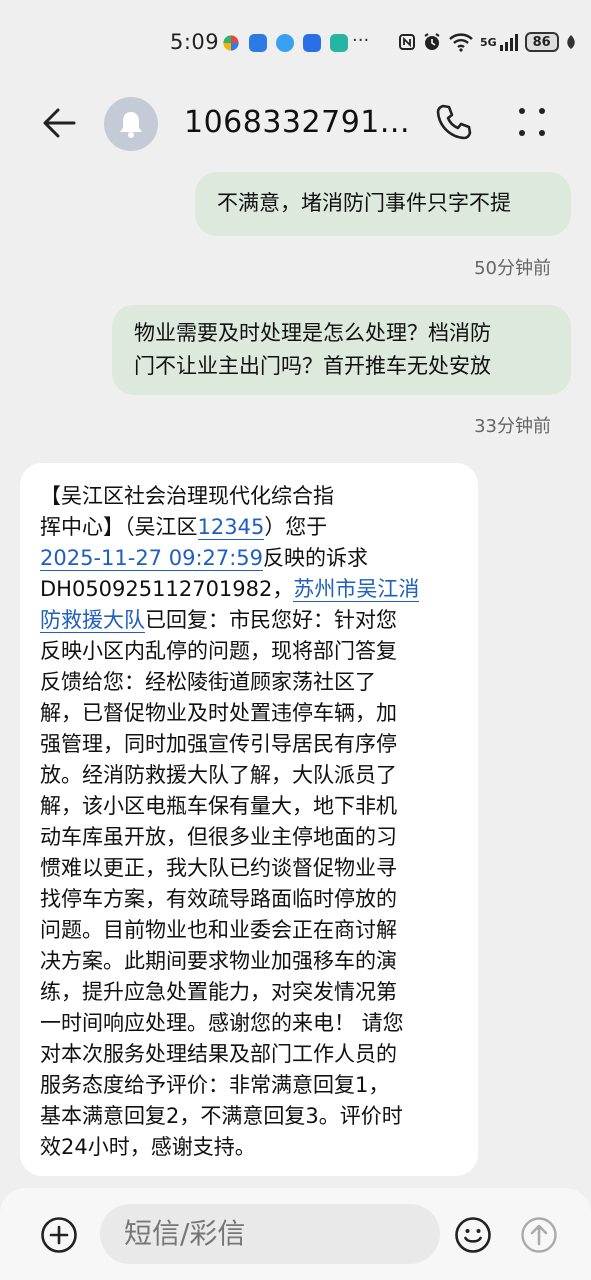 Image resolution: width=591 pixels, height=1280 pixels. I want to click on message-line: 挥中心】（吴江区12345）您于, so click(184, 527).